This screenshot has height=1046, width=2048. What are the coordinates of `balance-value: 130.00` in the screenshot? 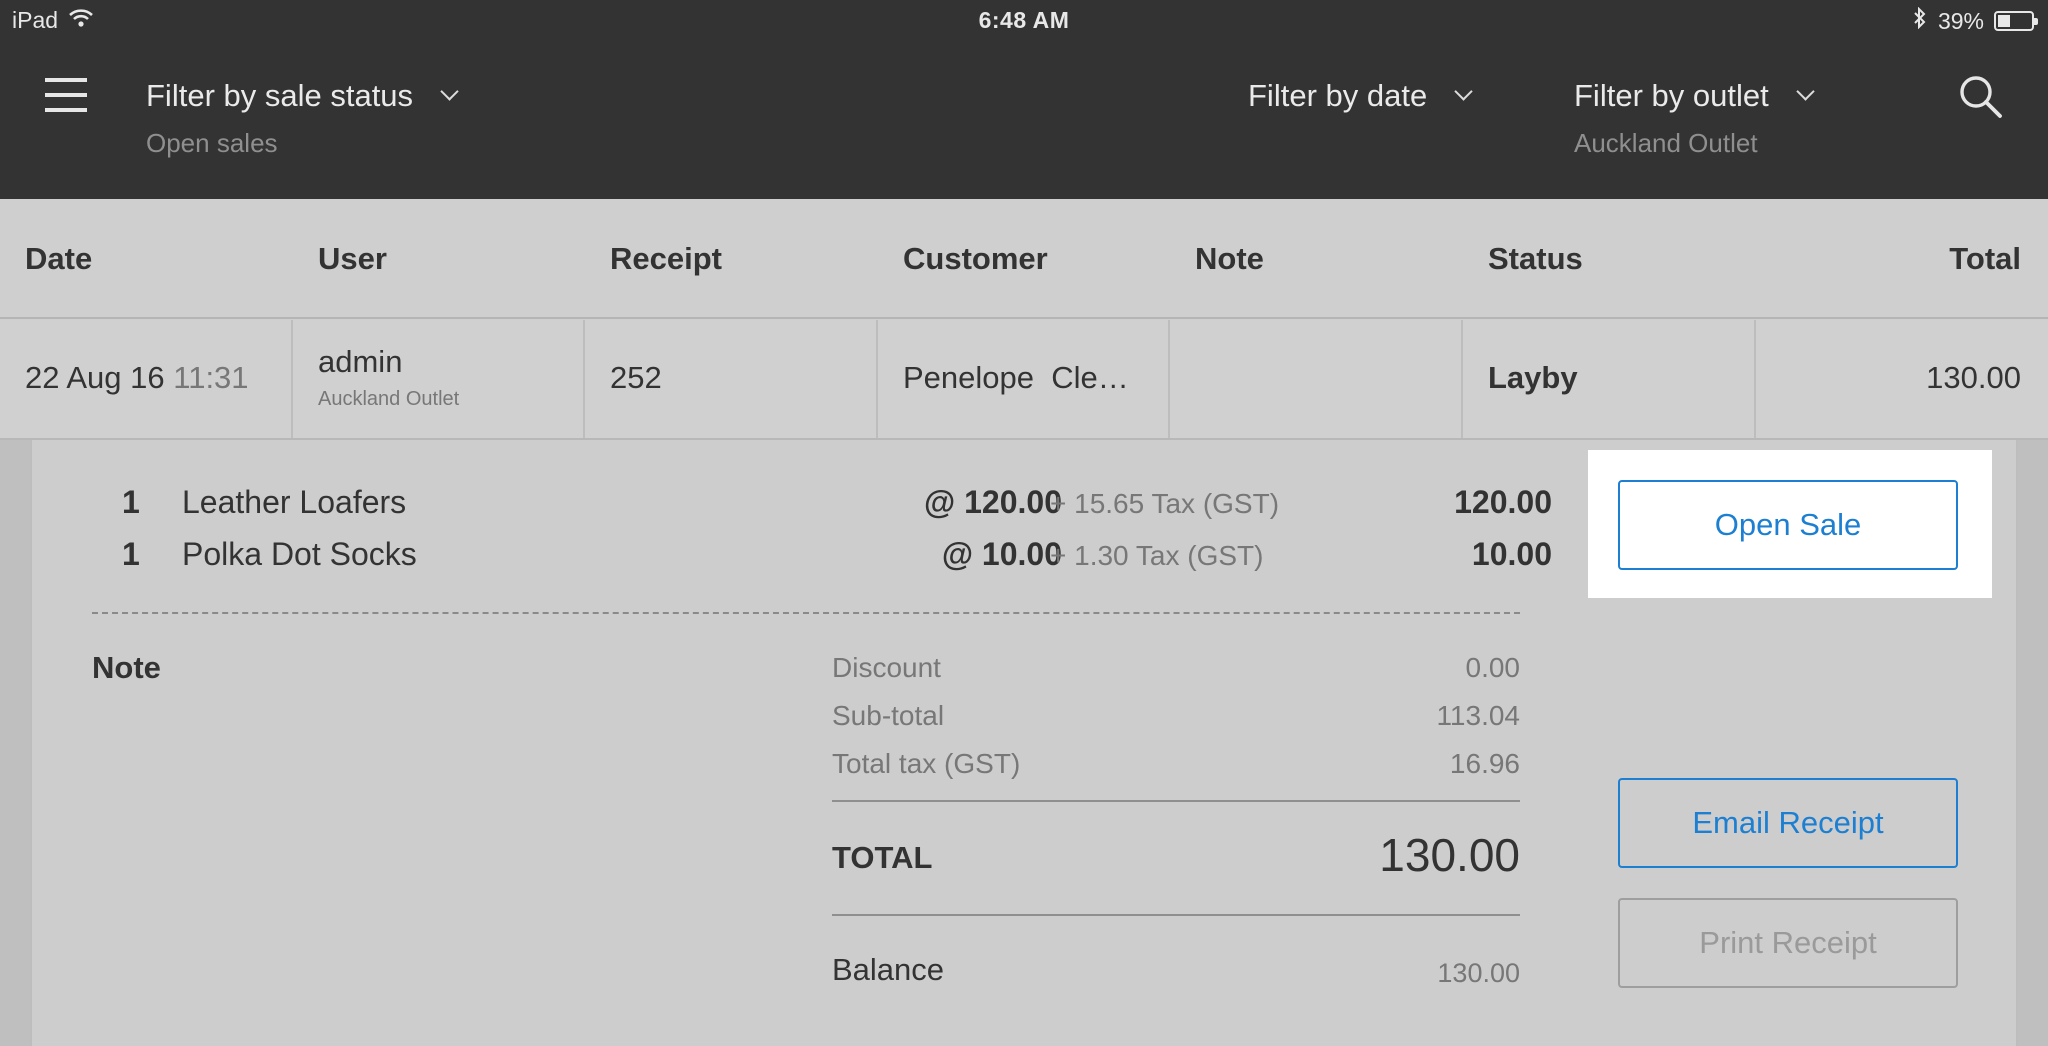 It's located at (1478, 973).